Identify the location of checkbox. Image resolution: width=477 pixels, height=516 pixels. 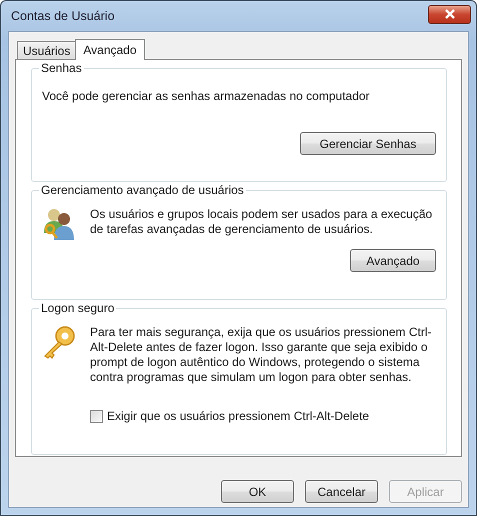
(96, 416).